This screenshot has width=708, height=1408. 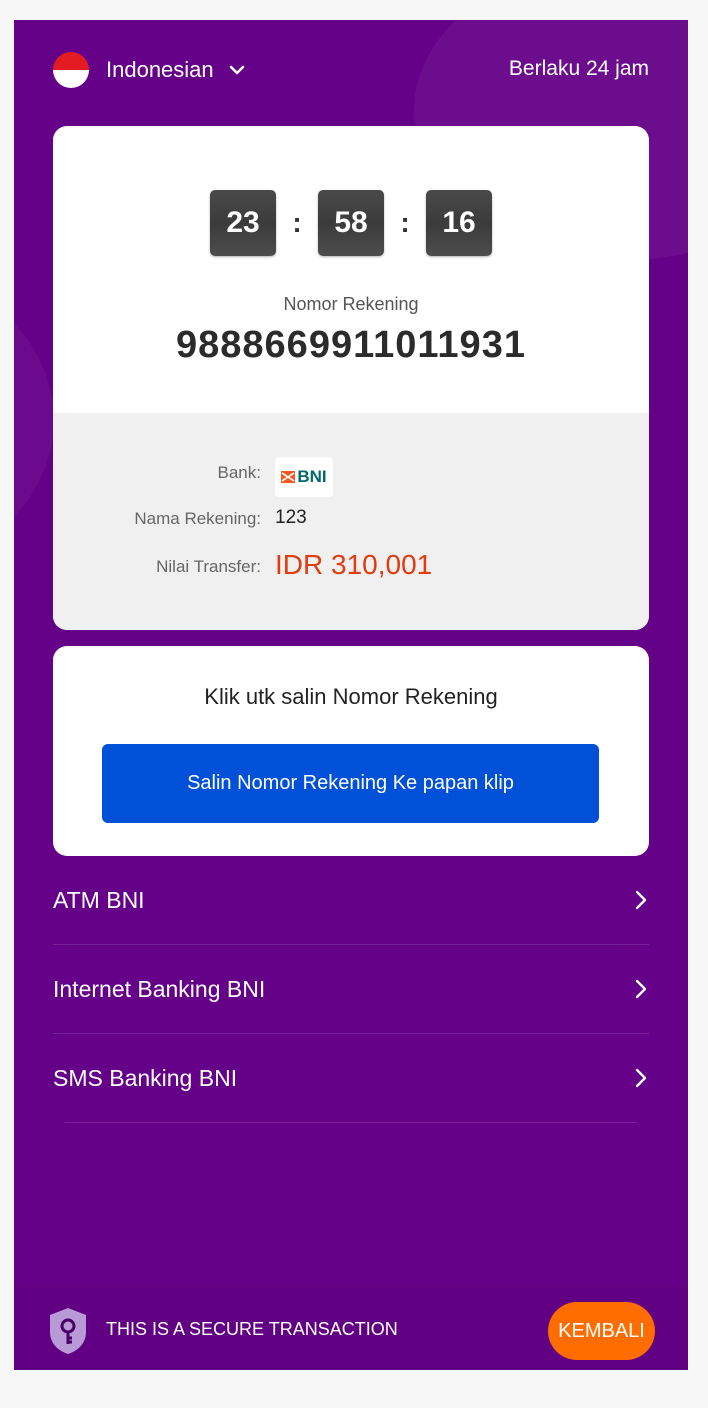 I want to click on bni-logo: BNI, so click(x=304, y=477).